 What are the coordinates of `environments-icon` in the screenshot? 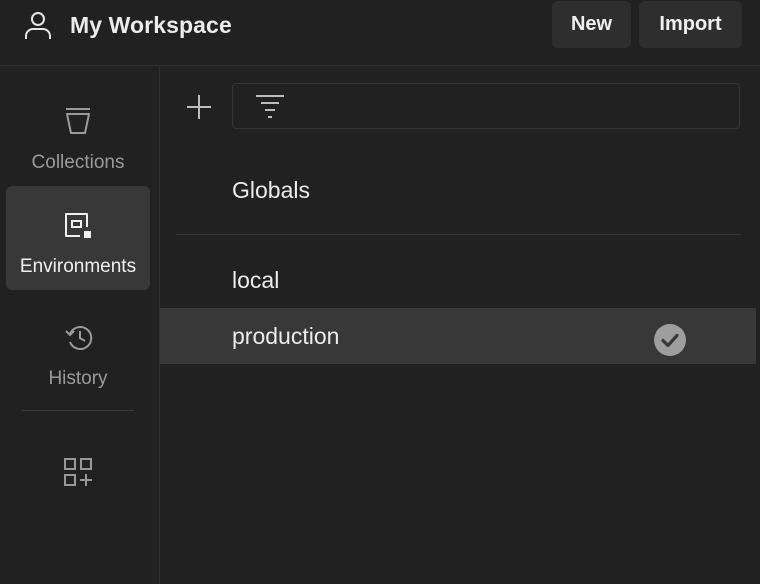 It's located at (78, 225).